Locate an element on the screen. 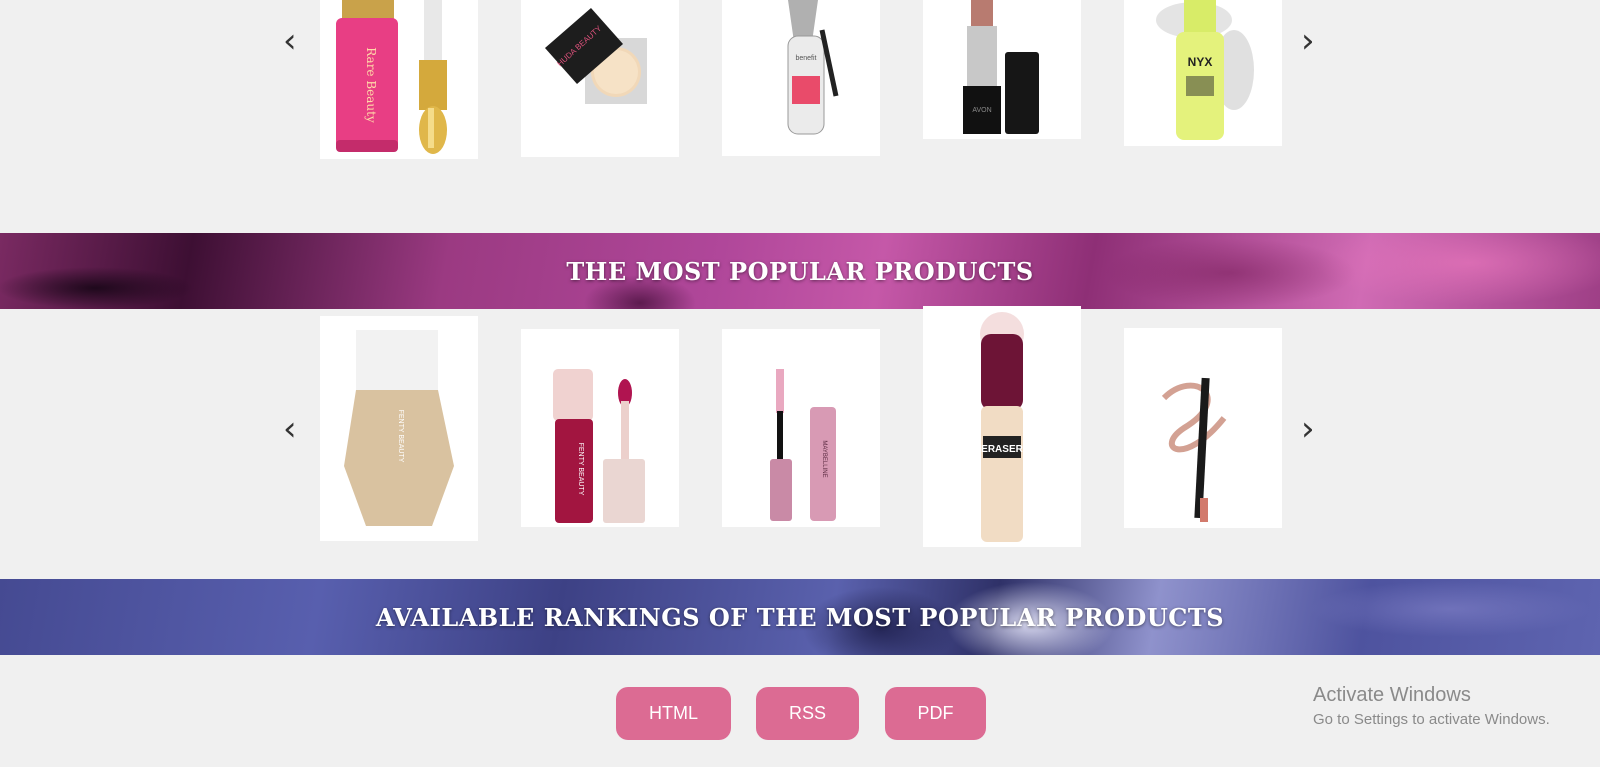 The image size is (1600, 767). popular-products-banner: THE MOST POPULAR PRODUCTS is located at coordinates (800, 271).